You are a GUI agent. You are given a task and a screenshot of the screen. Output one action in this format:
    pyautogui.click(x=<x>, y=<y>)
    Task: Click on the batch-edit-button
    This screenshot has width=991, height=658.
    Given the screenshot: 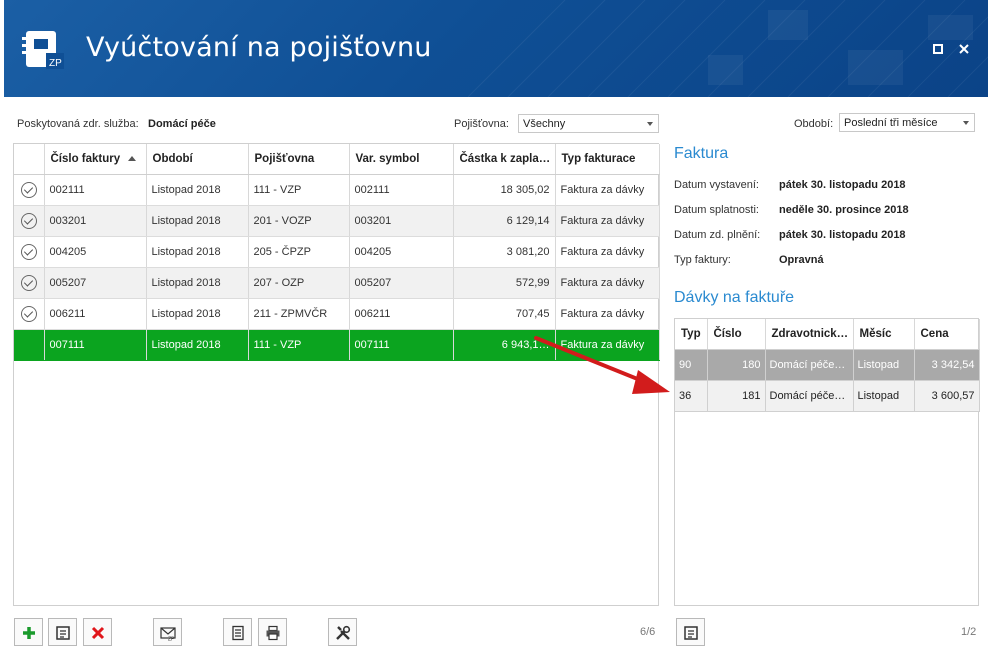 What is the action you would take?
    pyautogui.click(x=690, y=632)
    